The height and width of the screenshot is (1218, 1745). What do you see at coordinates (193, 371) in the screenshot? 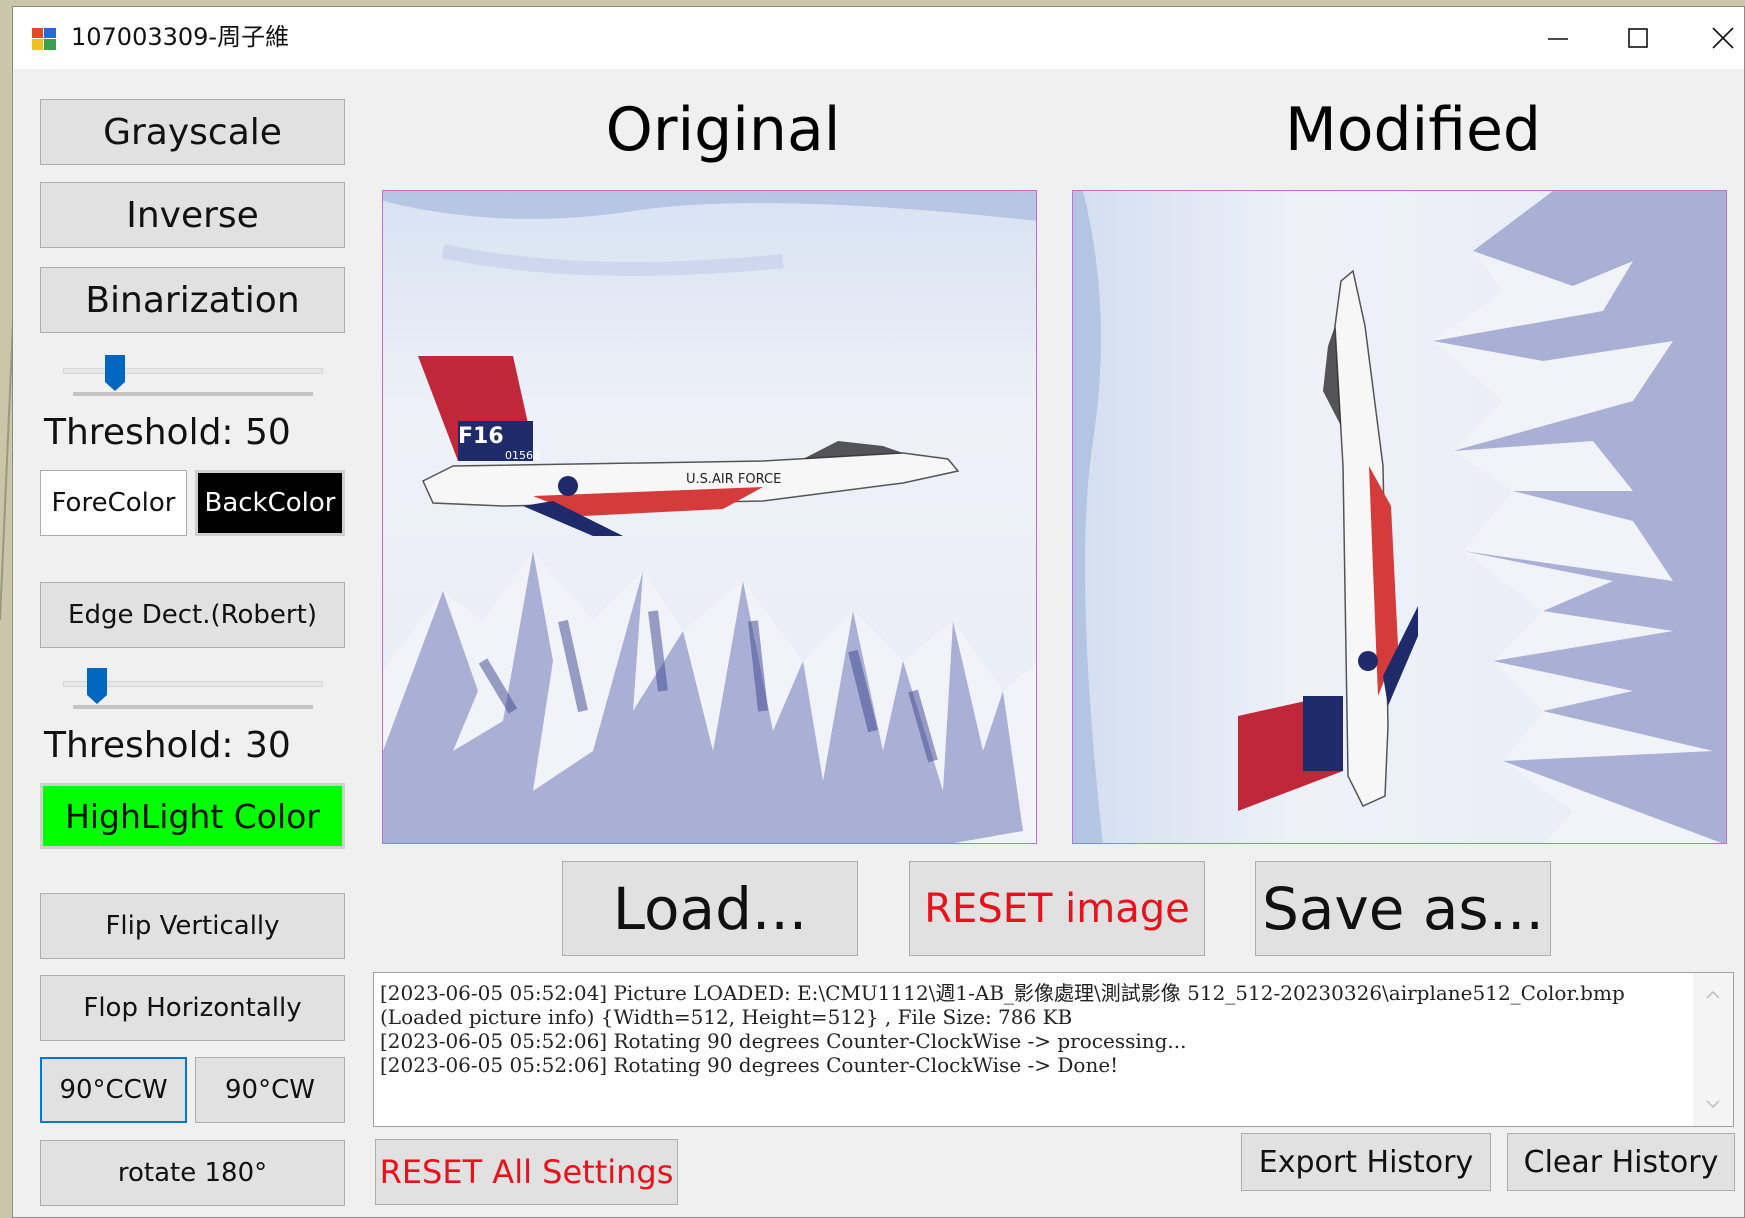
I see `slider-track` at bounding box center [193, 371].